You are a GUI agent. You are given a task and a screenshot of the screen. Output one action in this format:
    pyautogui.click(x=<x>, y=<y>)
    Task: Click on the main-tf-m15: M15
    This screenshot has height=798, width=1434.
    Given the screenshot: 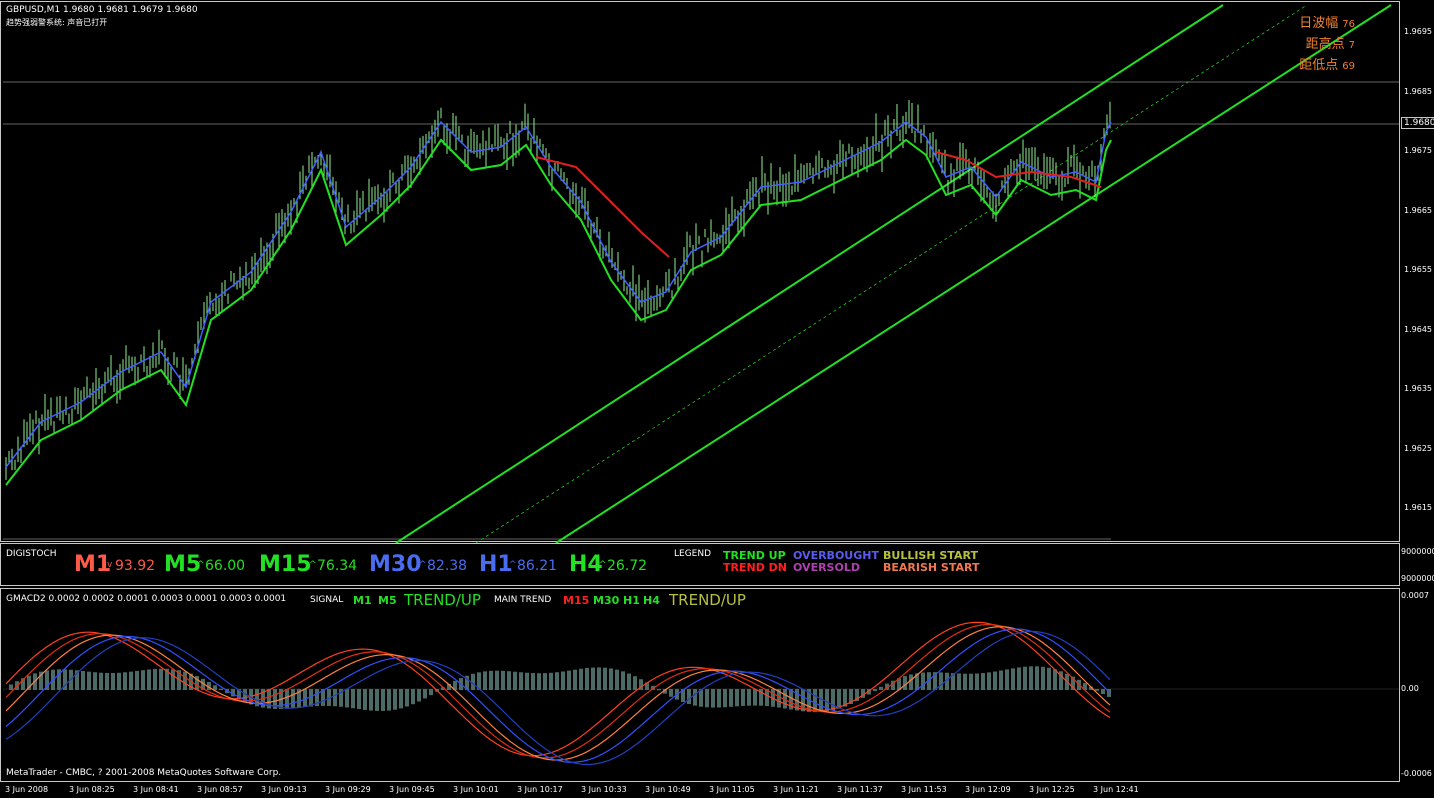 What is the action you would take?
    pyautogui.click(x=576, y=600)
    